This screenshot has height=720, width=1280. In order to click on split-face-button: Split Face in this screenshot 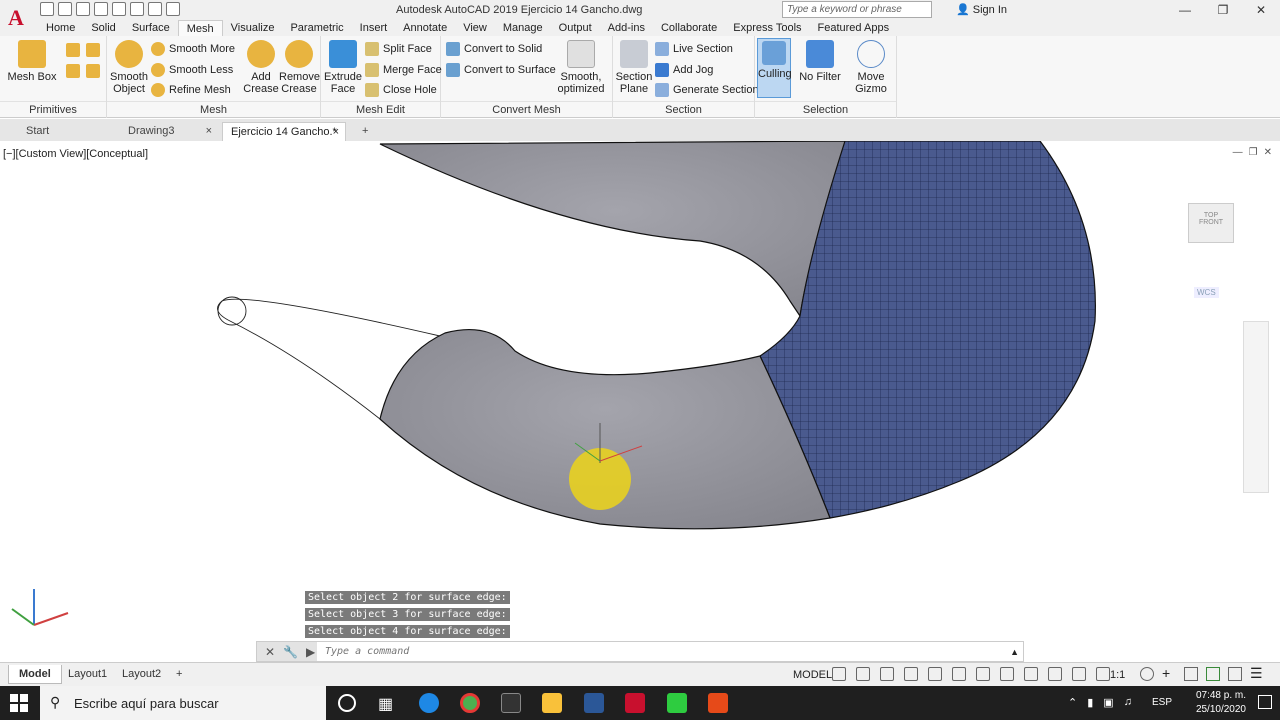, I will do `click(398, 49)`.